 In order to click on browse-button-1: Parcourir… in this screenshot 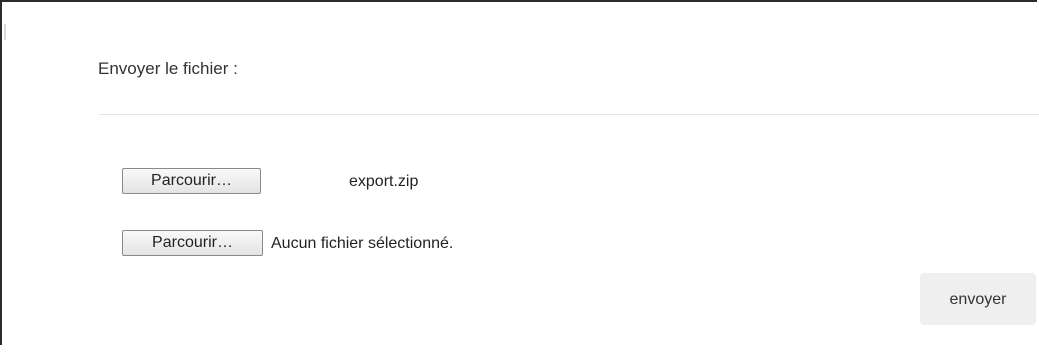, I will do `click(191, 181)`.